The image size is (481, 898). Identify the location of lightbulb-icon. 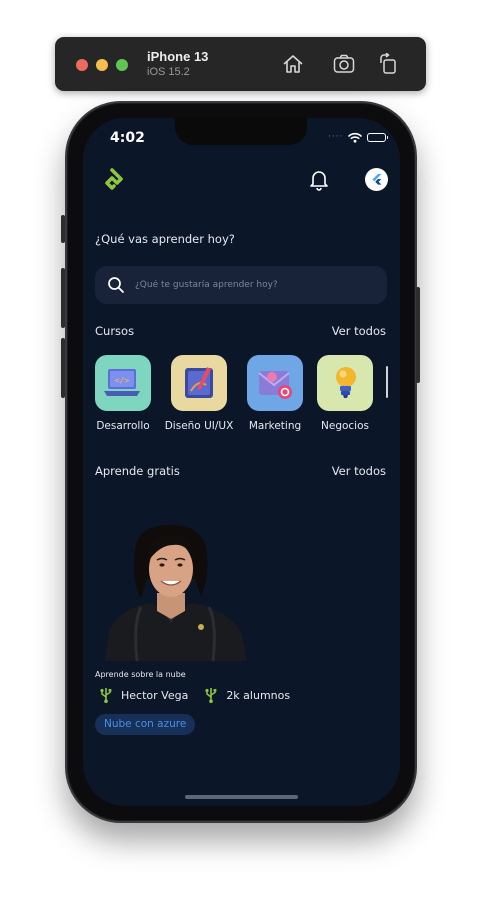
(345, 383).